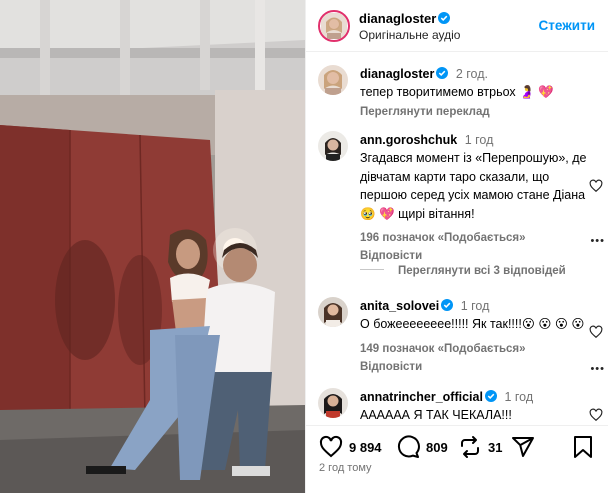 The height and width of the screenshot is (493, 608). Describe the element at coordinates (421, 397) in the screenshot. I see `commenter-username: annatrincher_official` at that location.